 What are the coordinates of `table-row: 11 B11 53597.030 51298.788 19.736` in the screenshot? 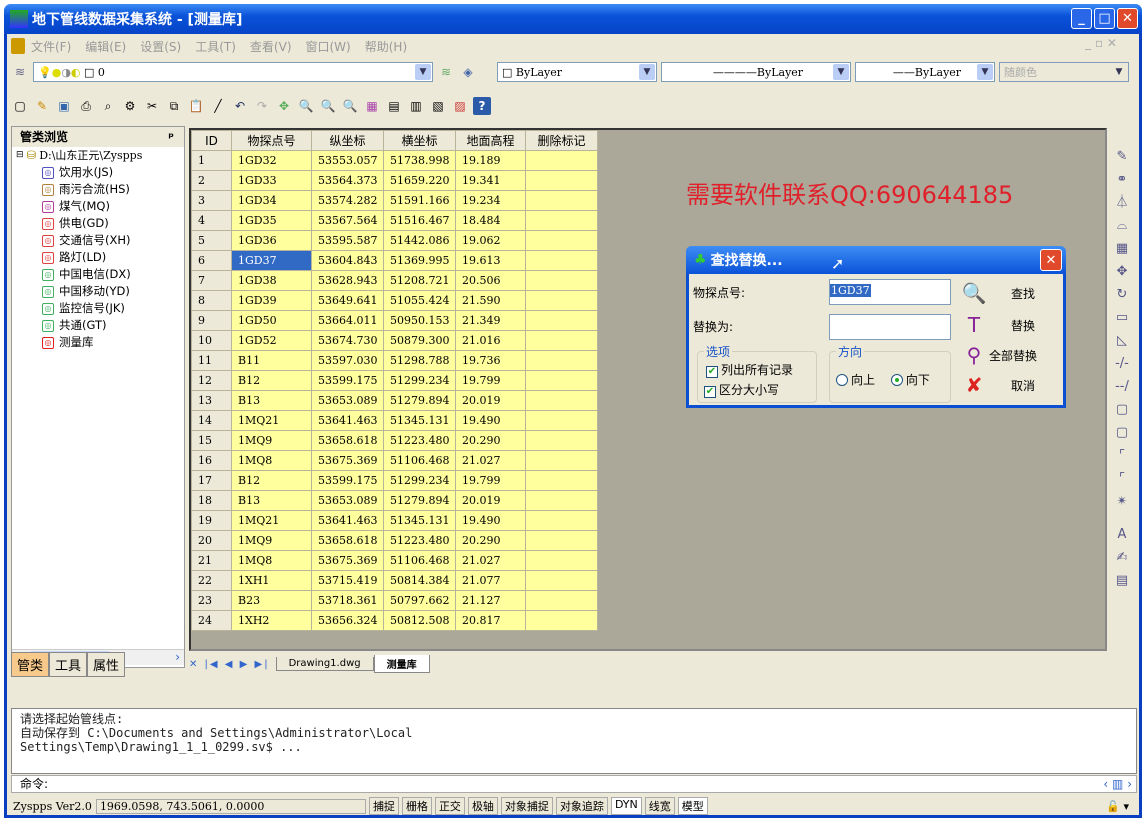 It's located at (394, 360).